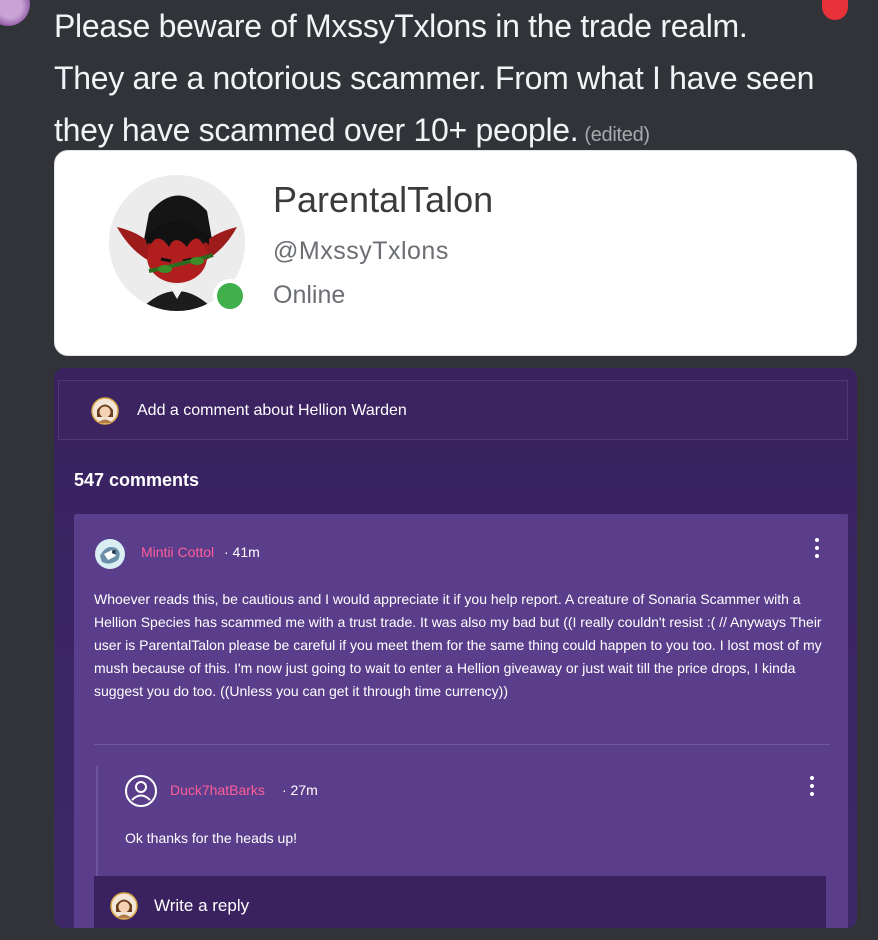  I want to click on profile-handle: @MxssyTxlons, so click(361, 251).